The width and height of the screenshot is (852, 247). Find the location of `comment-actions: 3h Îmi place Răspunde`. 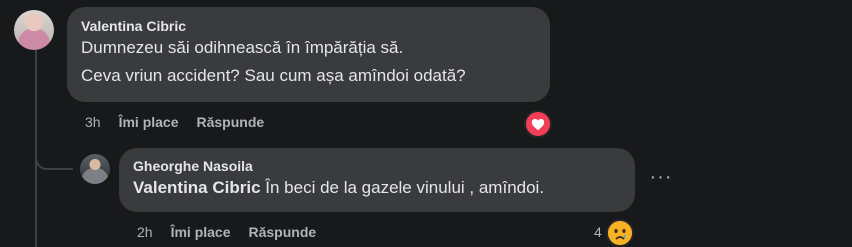

comment-actions: 3h Îmi place Răspunde is located at coordinates (183, 122).